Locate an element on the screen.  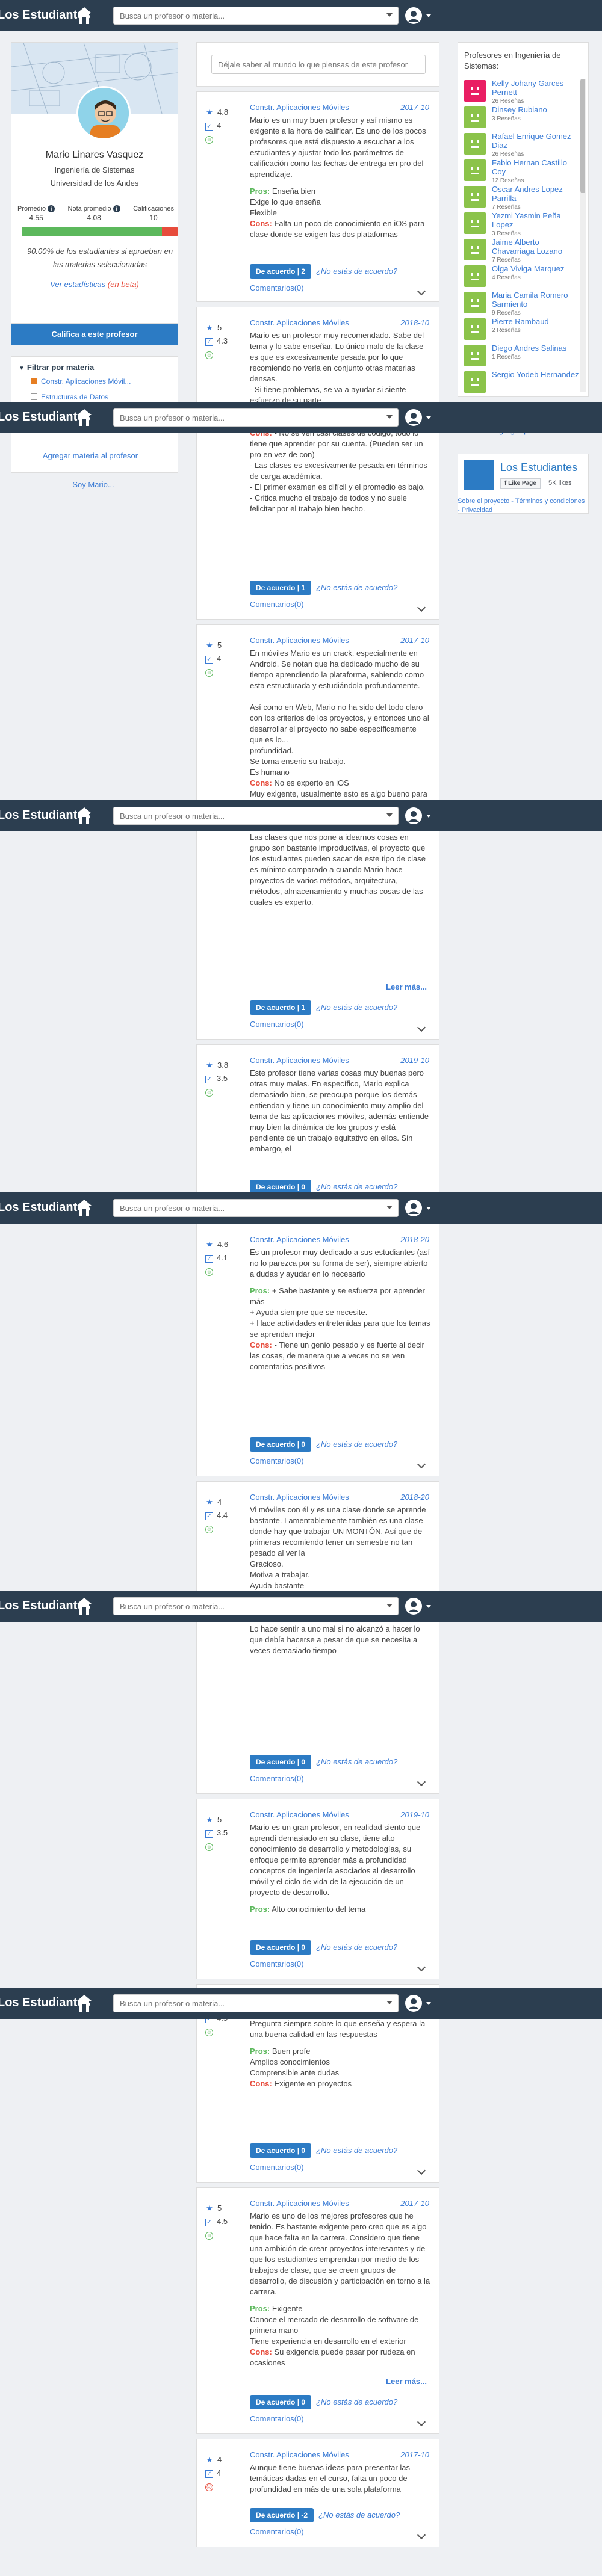
filter-item: Estructuras de Datos is located at coordinates (69, 397).